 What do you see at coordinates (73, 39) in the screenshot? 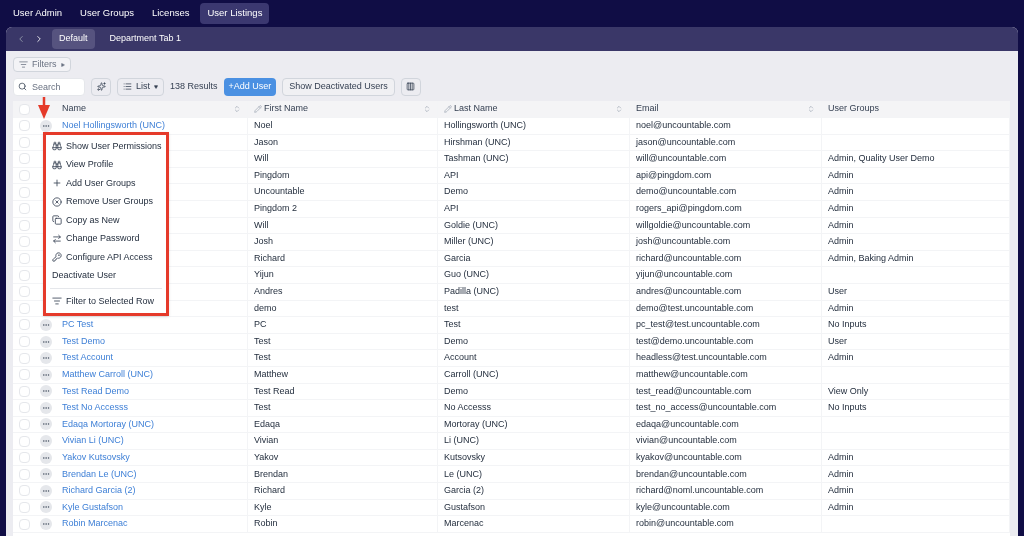
I see `view-tab: Default` at bounding box center [73, 39].